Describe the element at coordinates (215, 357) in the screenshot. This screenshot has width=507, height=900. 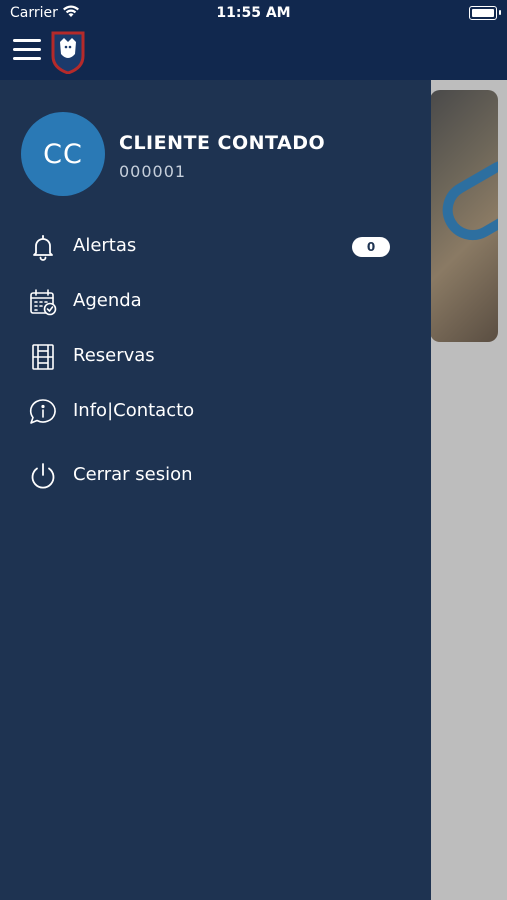
I see `menu-item-reservas: Reservas` at that location.